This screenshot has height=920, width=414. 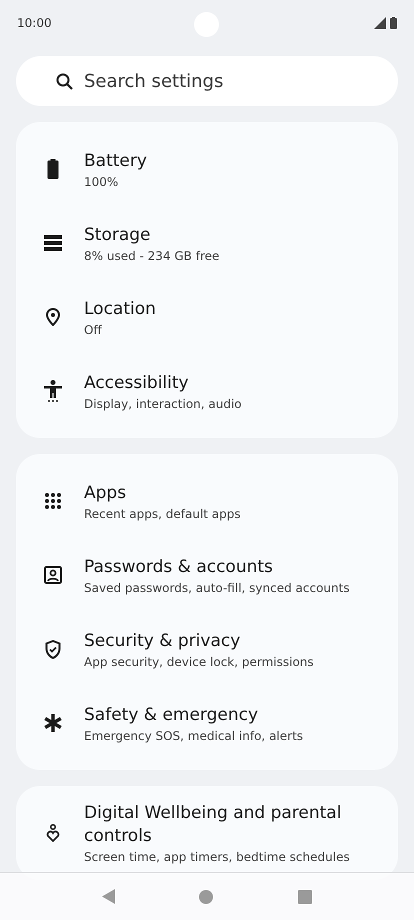 What do you see at coordinates (380, 23) in the screenshot?
I see `signal-icon` at bounding box center [380, 23].